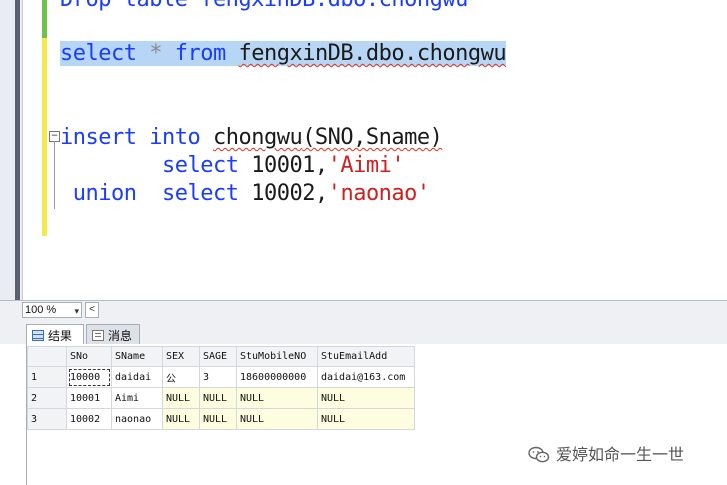 The height and width of the screenshot is (485, 727). Describe the element at coordinates (11, 150) in the screenshot. I see `editor-left-strip` at that location.